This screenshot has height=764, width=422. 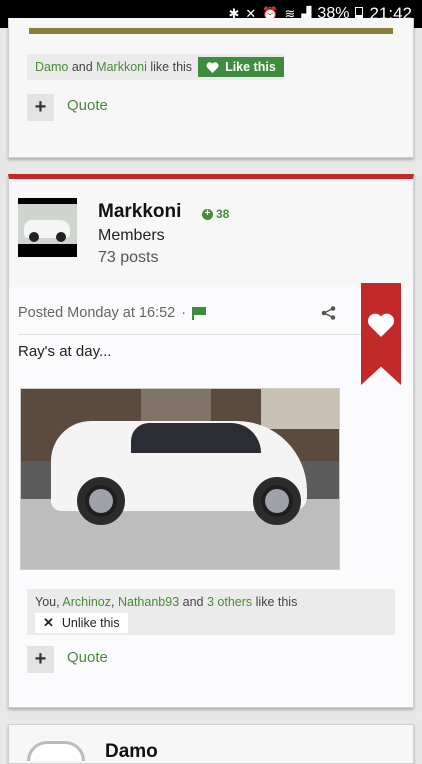 What do you see at coordinates (207, 214) in the screenshot?
I see `plus-circle-icon: +` at bounding box center [207, 214].